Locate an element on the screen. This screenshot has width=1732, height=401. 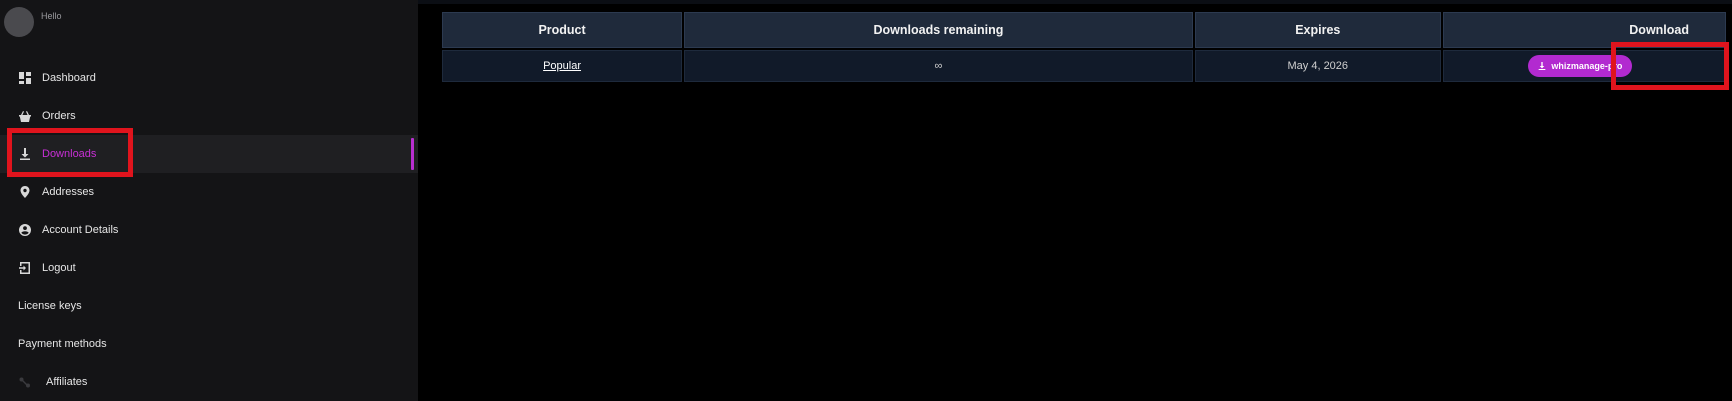
column-header-downloads-remaining: Downloads remaining is located at coordinates (938, 30).